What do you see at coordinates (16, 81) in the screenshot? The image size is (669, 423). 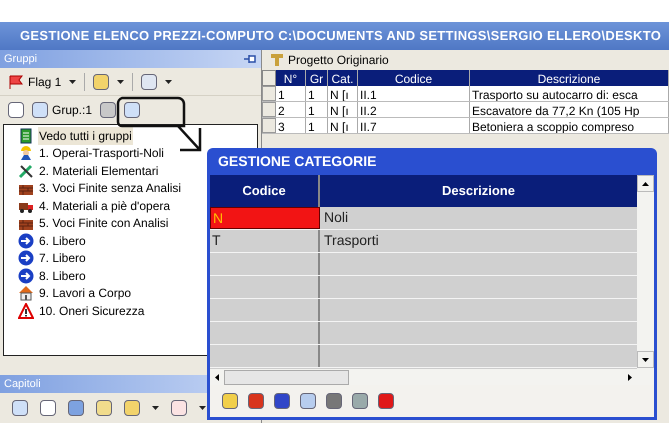 I see `flag-icon` at bounding box center [16, 81].